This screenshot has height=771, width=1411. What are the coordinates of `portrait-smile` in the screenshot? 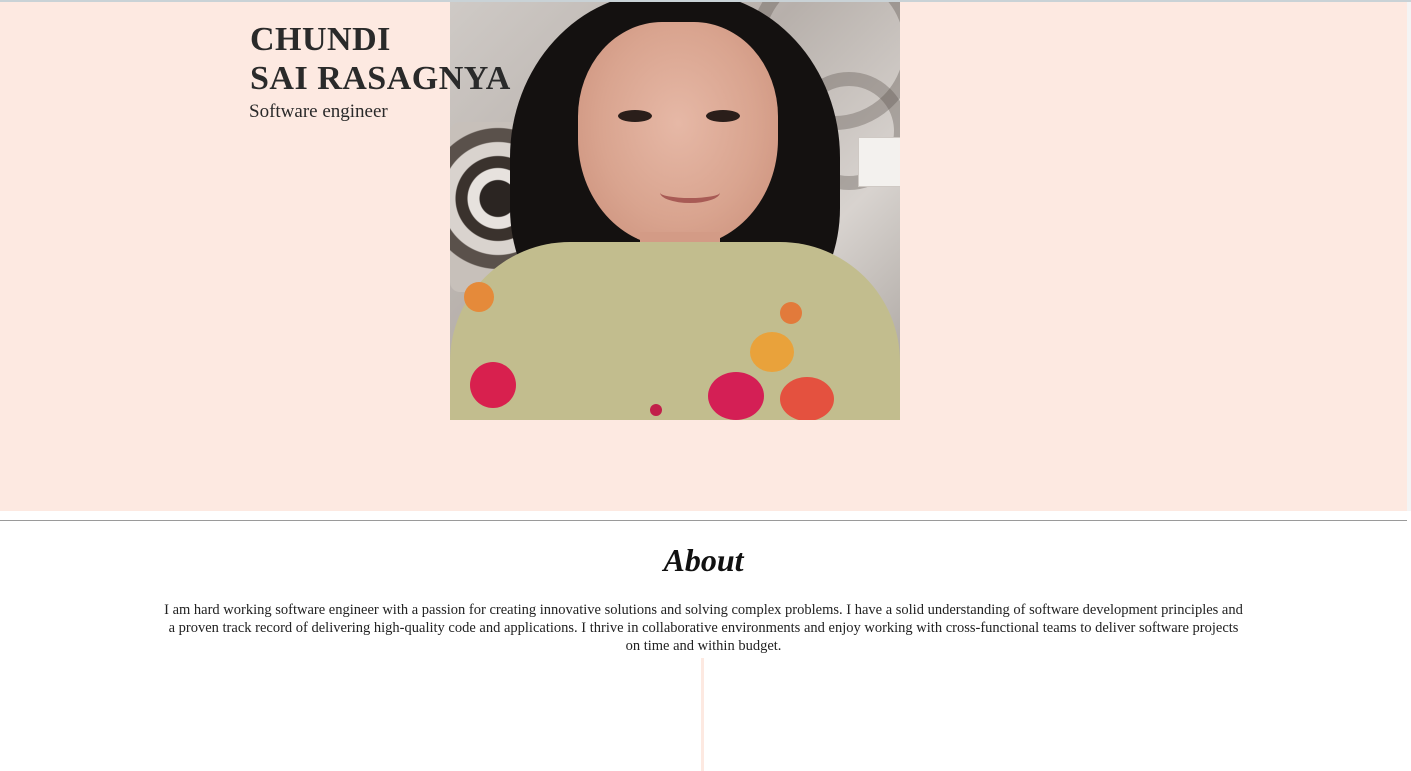 It's located at (690, 192).